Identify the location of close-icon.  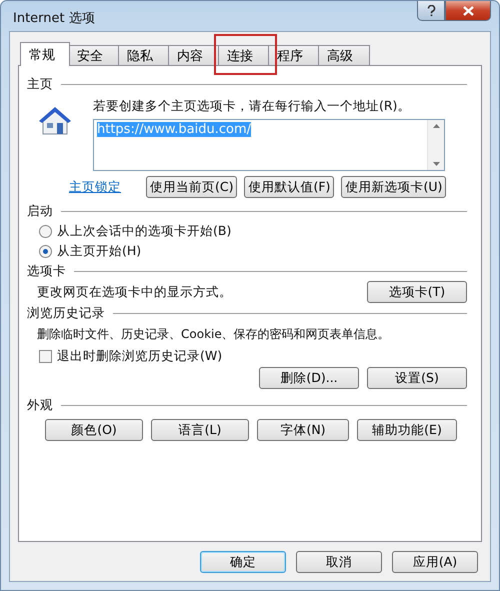
(468, 11).